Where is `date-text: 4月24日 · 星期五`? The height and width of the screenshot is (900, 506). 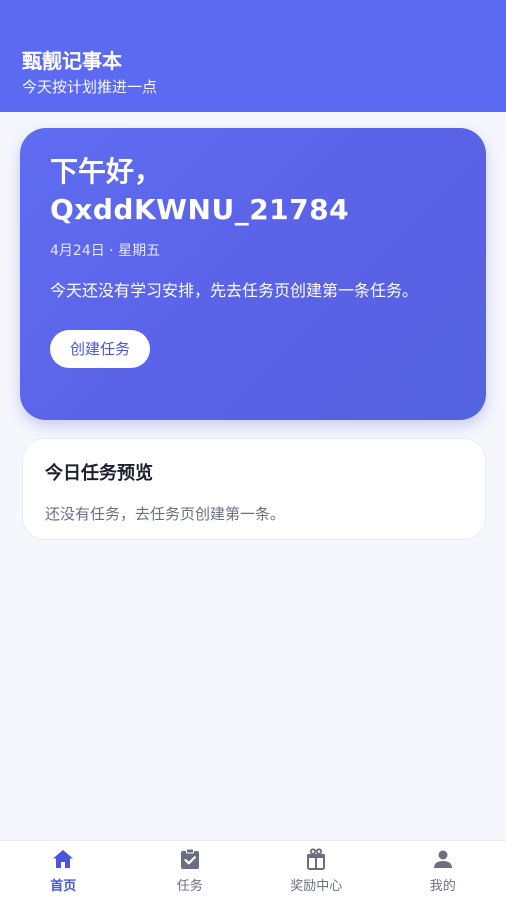 date-text: 4月24日 · 星期五 is located at coordinates (105, 251).